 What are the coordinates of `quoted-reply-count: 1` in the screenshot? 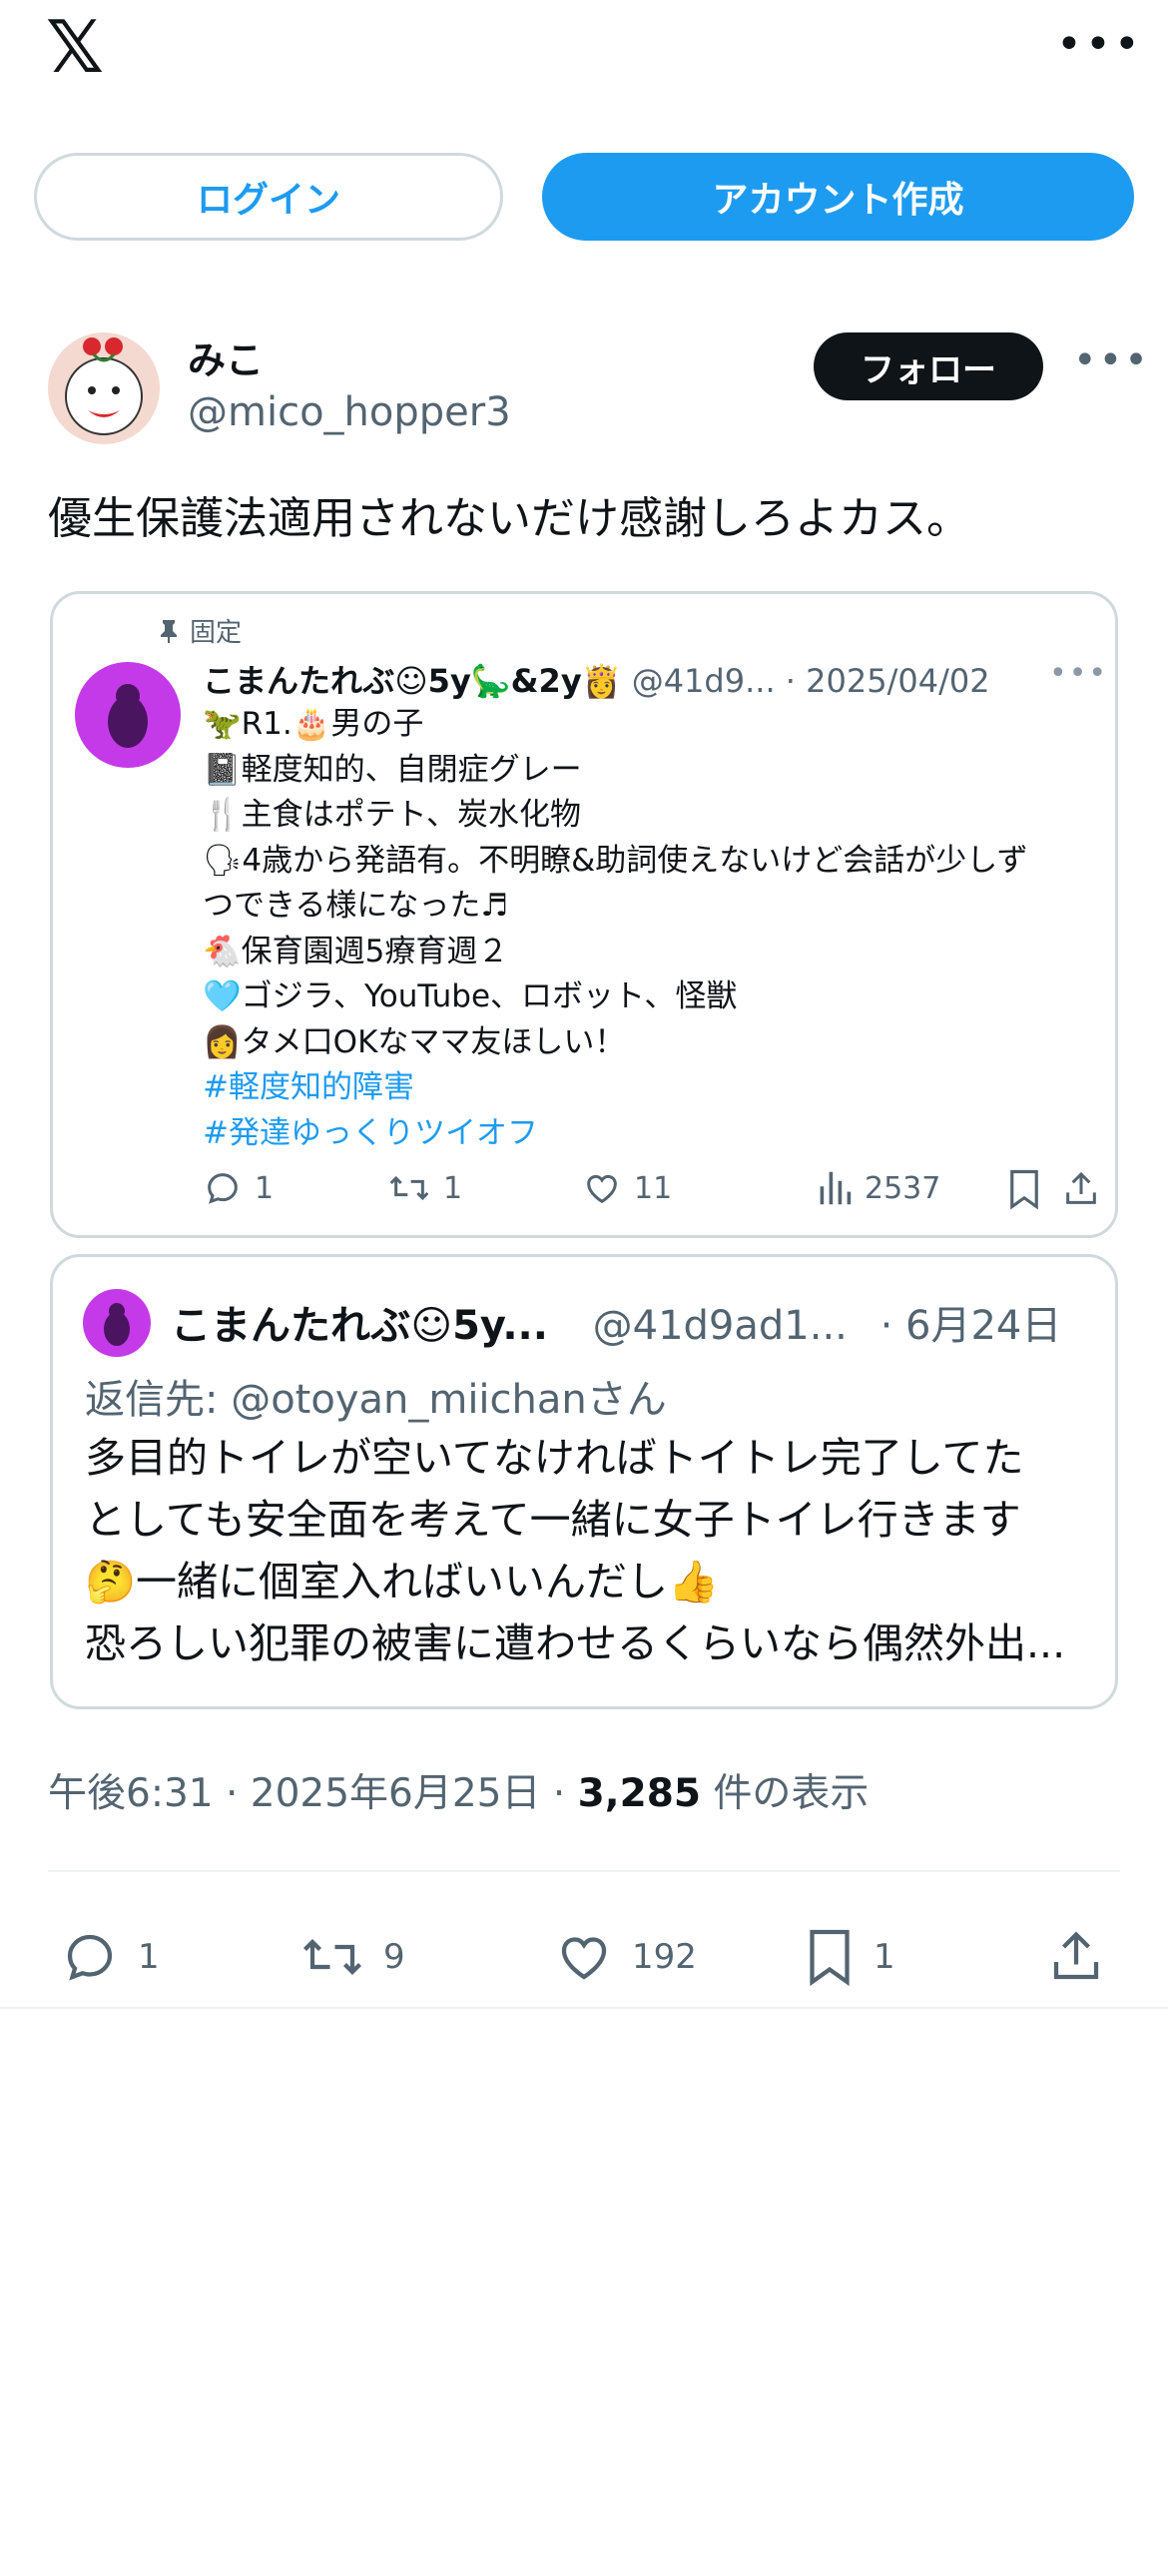 It's located at (265, 1188).